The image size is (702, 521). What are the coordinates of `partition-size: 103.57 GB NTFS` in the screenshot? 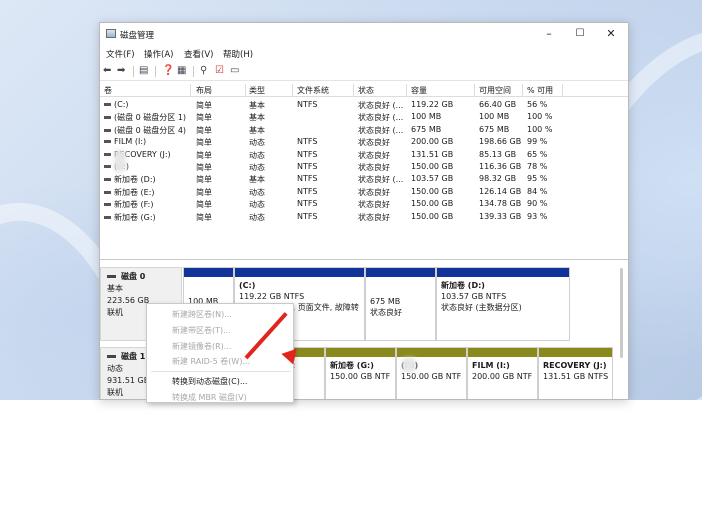 It's located at (474, 296).